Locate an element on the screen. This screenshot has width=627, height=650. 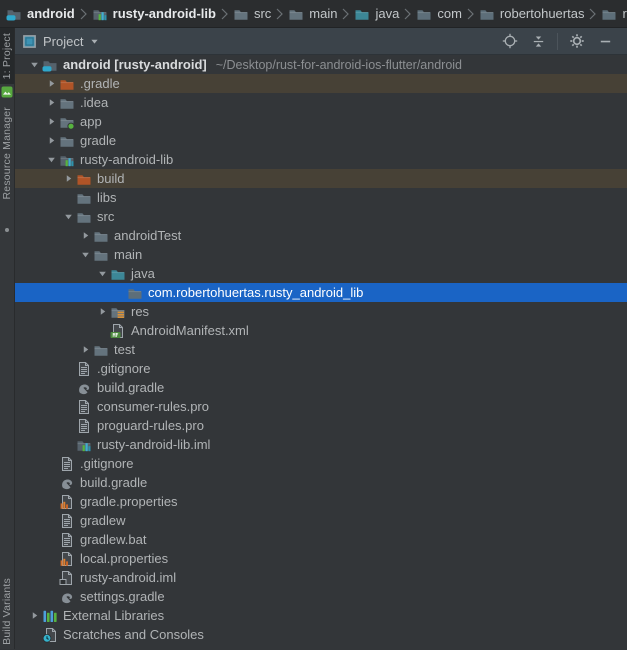
tree-row-label: build is located at coordinates (111, 178).